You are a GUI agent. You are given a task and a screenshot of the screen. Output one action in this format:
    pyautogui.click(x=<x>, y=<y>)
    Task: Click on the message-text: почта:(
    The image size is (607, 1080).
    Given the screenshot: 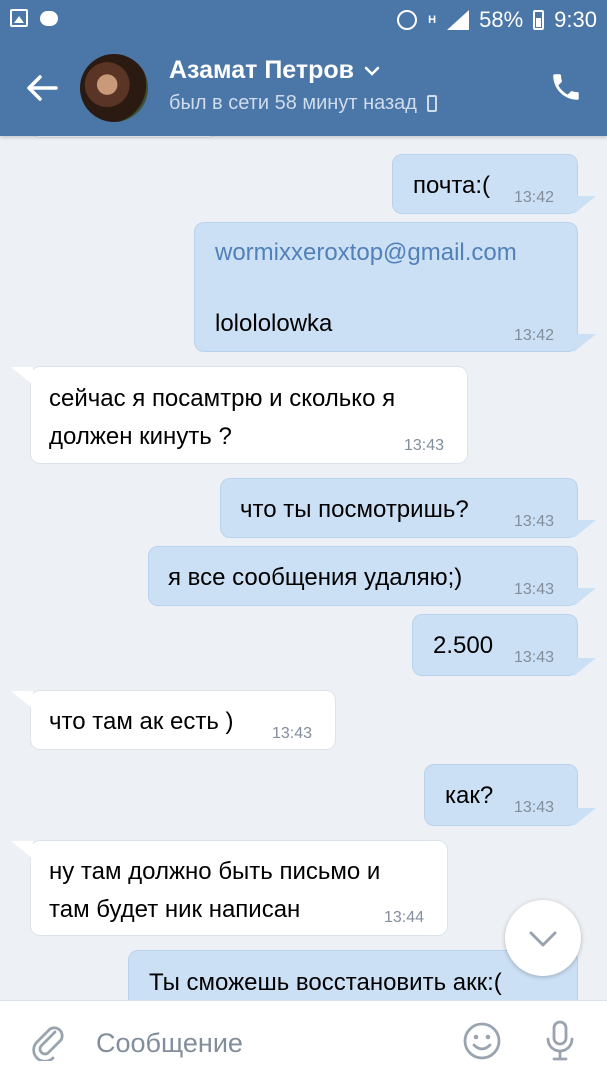 What is the action you would take?
    pyautogui.click(x=452, y=185)
    